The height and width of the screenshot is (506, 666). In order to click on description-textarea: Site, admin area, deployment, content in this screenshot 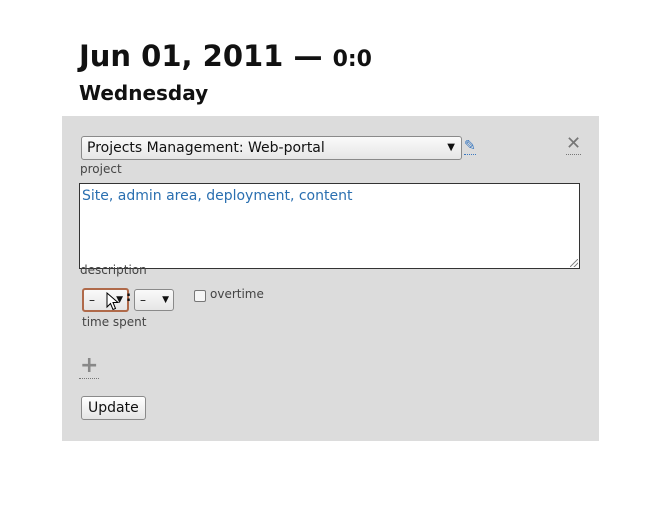, I will do `click(329, 226)`.